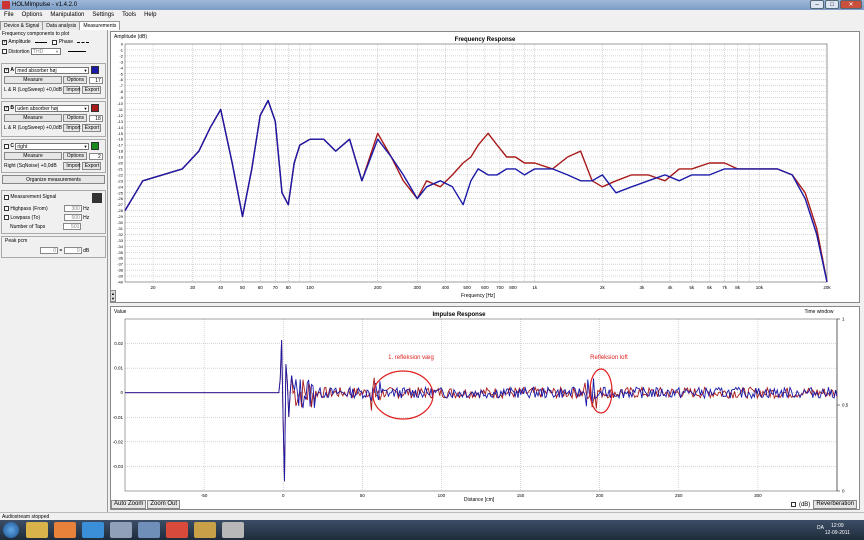 Image resolution: width=864 pixels, height=540 pixels. Describe the element at coordinates (94, 146) in the screenshot. I see `measurement-c-color-swatch` at that location.